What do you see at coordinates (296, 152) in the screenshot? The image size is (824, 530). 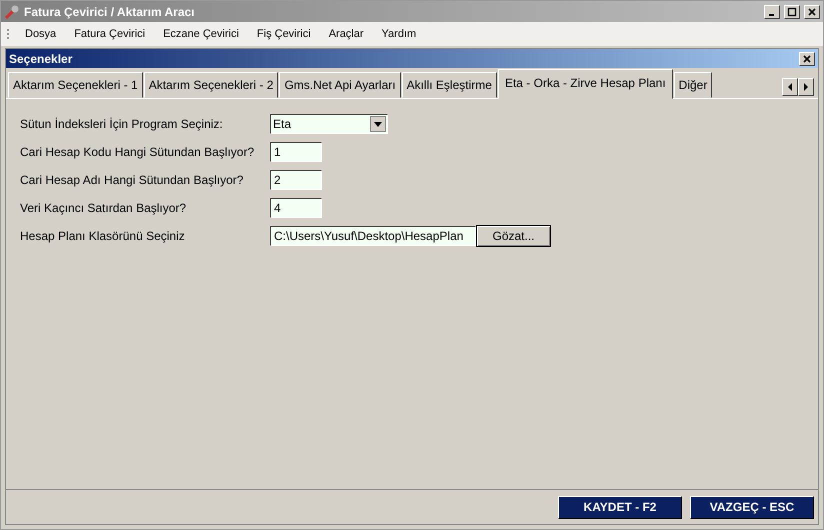 I see `input-field: 1` at bounding box center [296, 152].